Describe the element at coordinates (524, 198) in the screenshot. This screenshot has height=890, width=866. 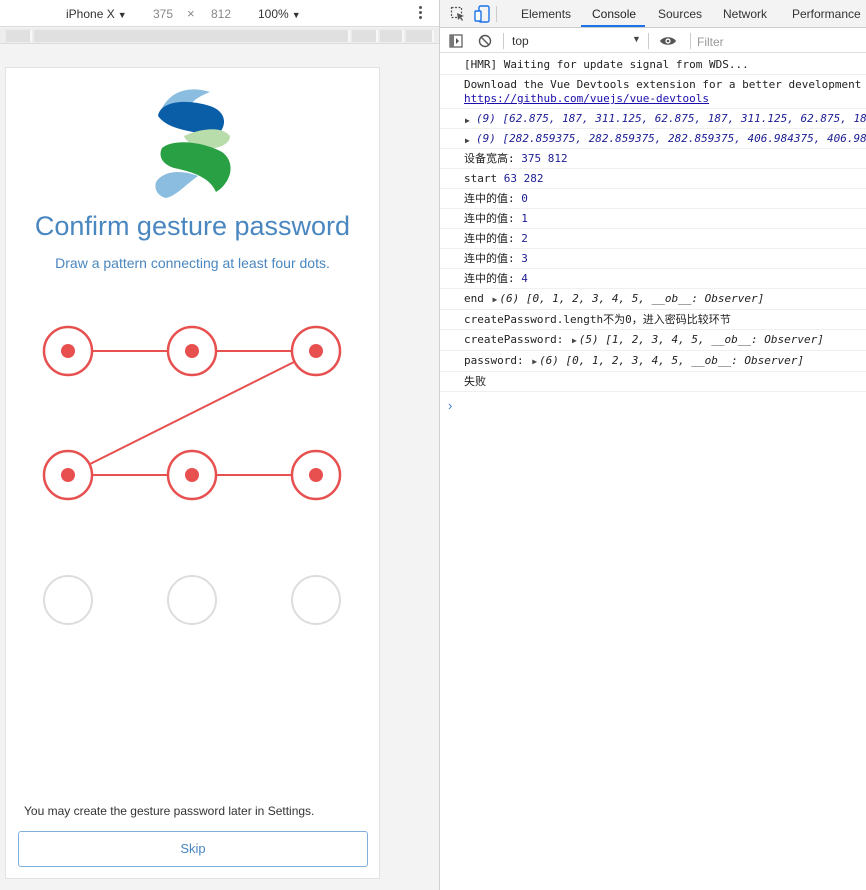
I see `log-value: 0` at that location.